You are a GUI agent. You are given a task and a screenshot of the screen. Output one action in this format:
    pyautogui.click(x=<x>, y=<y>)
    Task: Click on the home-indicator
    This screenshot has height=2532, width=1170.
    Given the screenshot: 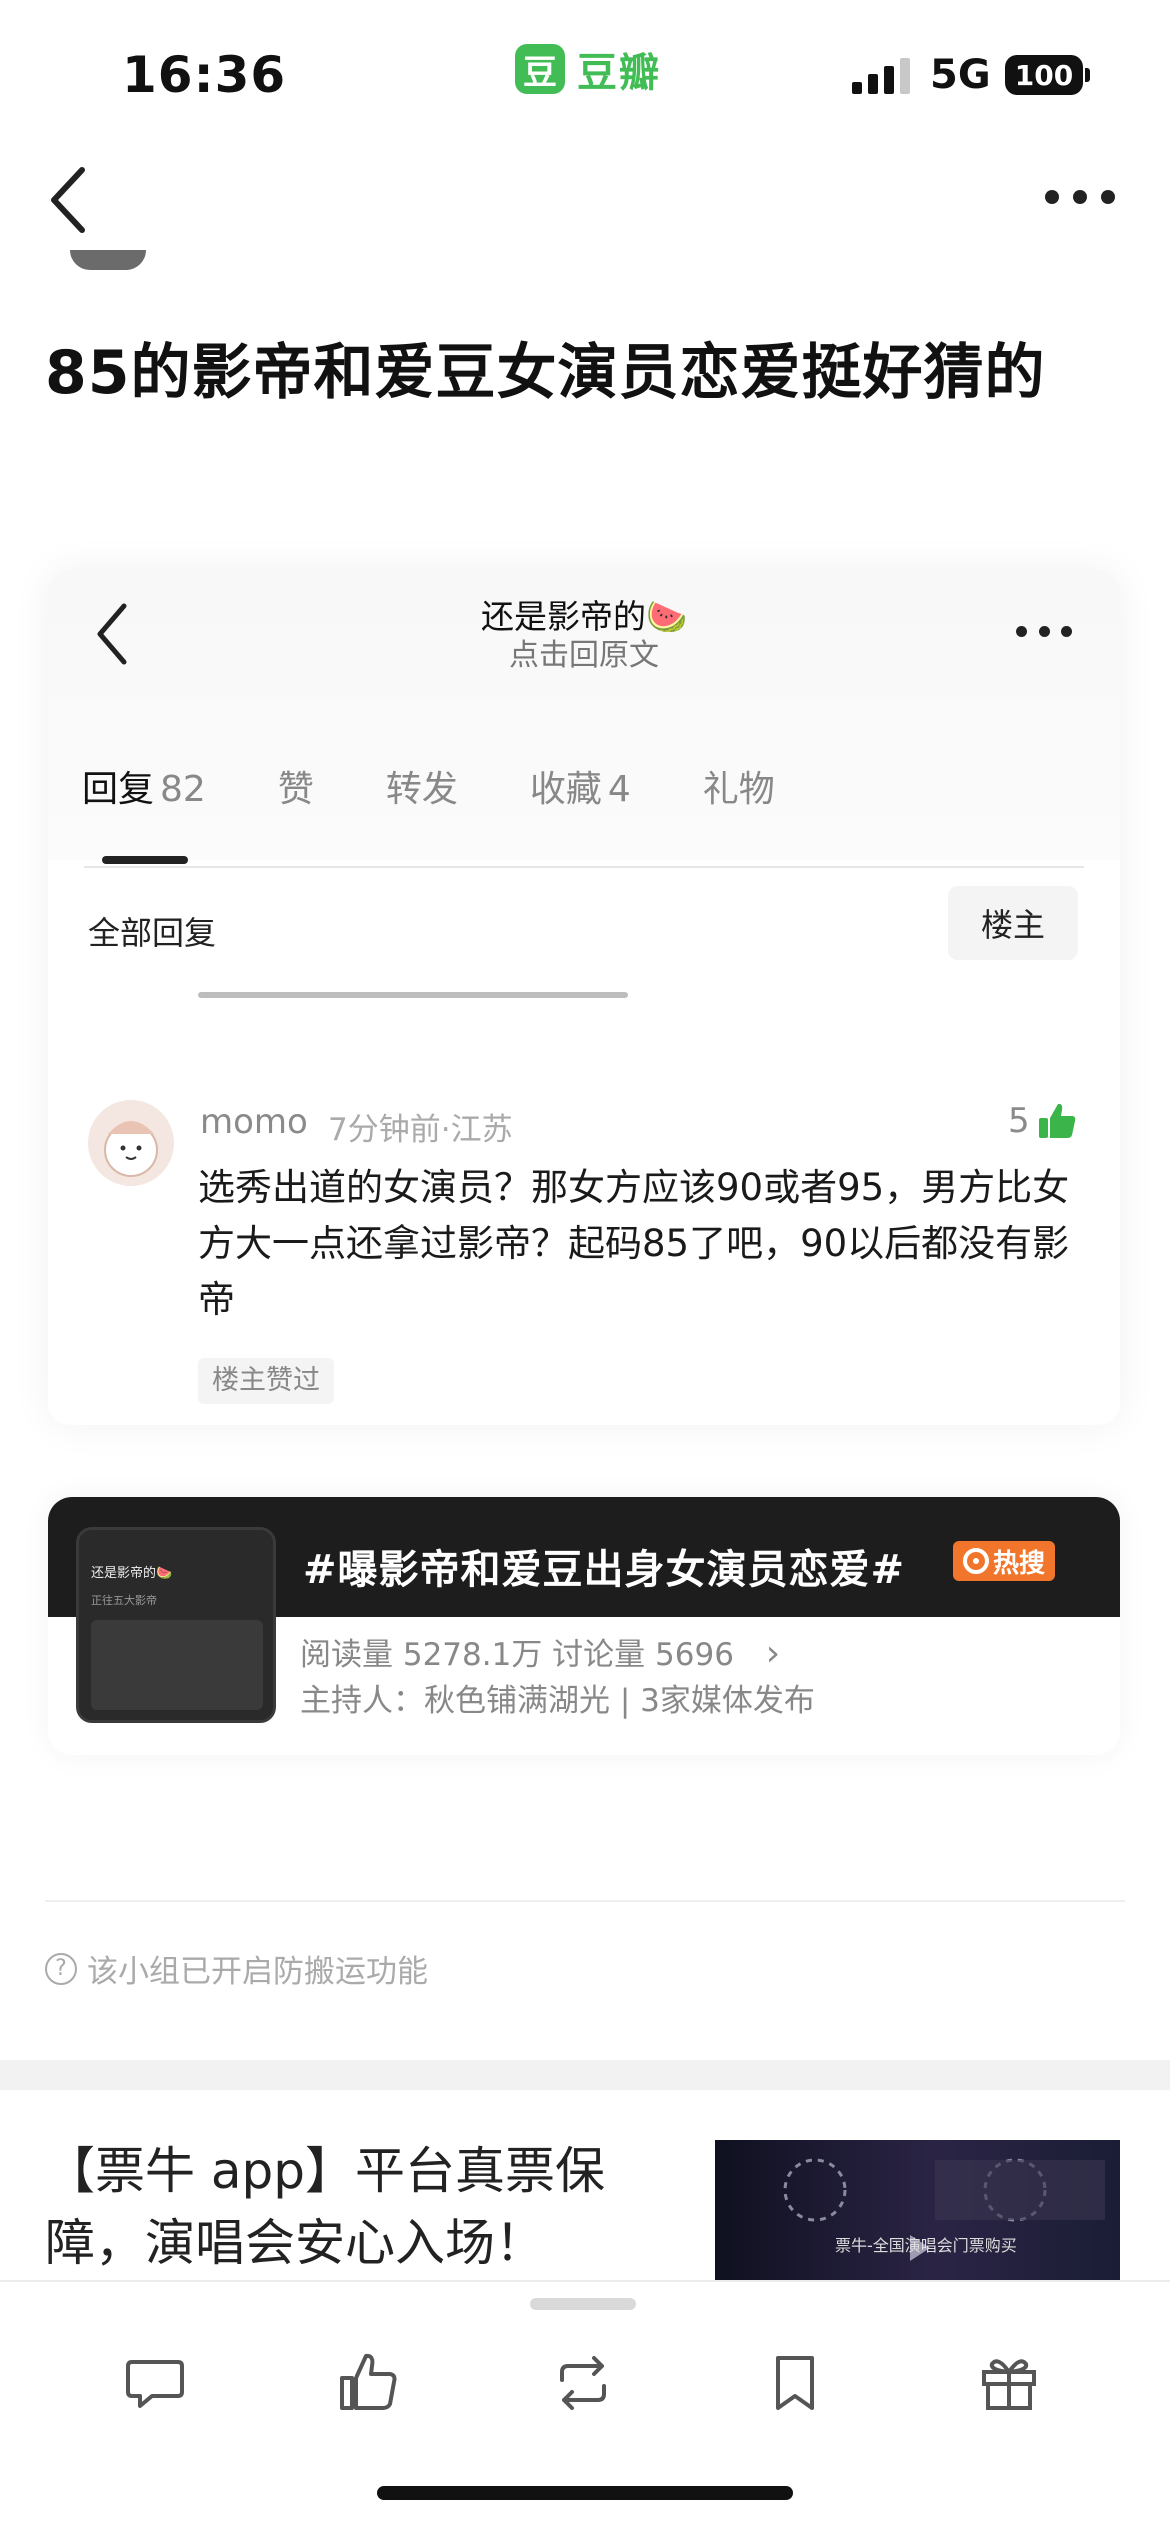 What is the action you would take?
    pyautogui.click(x=585, y=2493)
    